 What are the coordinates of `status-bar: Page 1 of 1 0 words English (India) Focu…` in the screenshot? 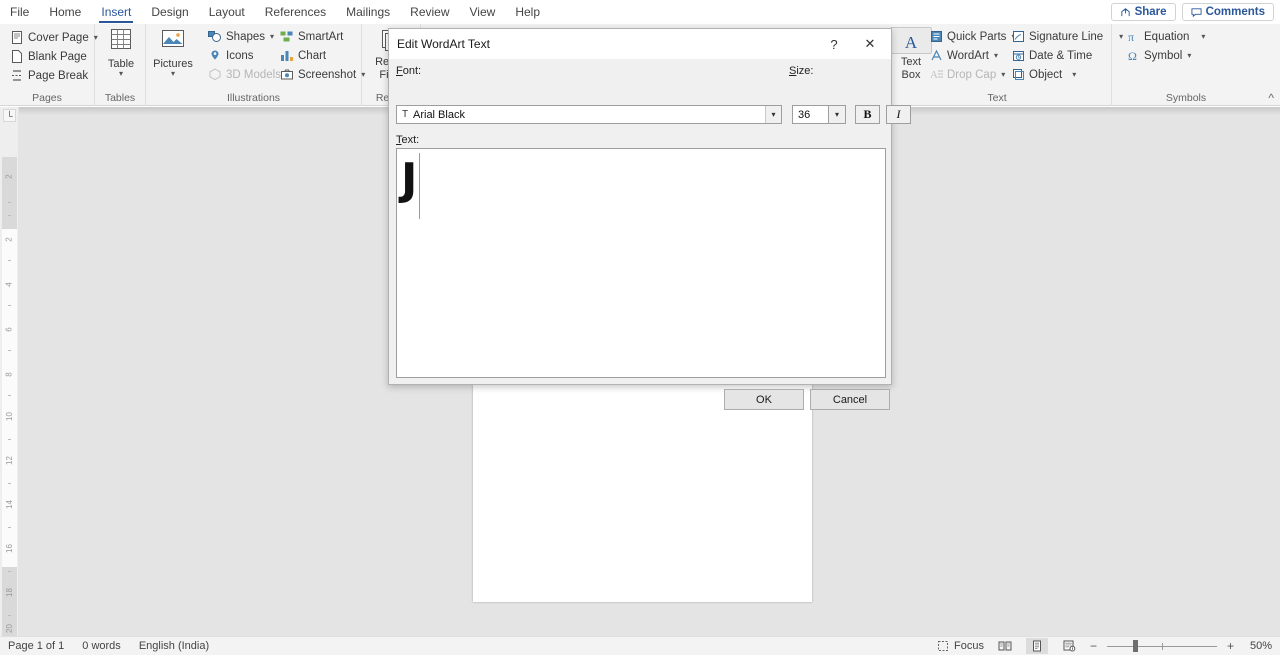 It's located at (640, 645).